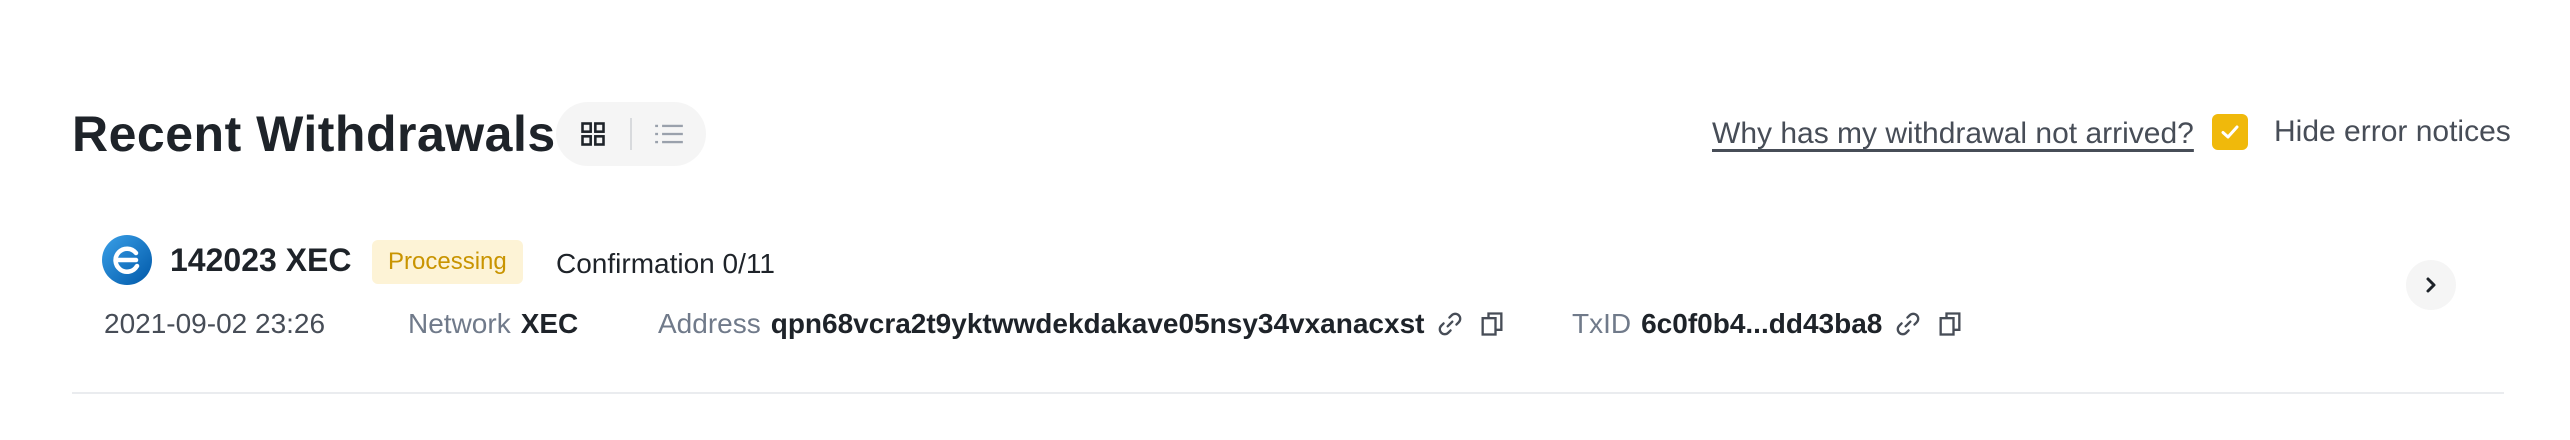 The image size is (2570, 440). I want to click on hide-errors-checkbox, so click(2230, 132).